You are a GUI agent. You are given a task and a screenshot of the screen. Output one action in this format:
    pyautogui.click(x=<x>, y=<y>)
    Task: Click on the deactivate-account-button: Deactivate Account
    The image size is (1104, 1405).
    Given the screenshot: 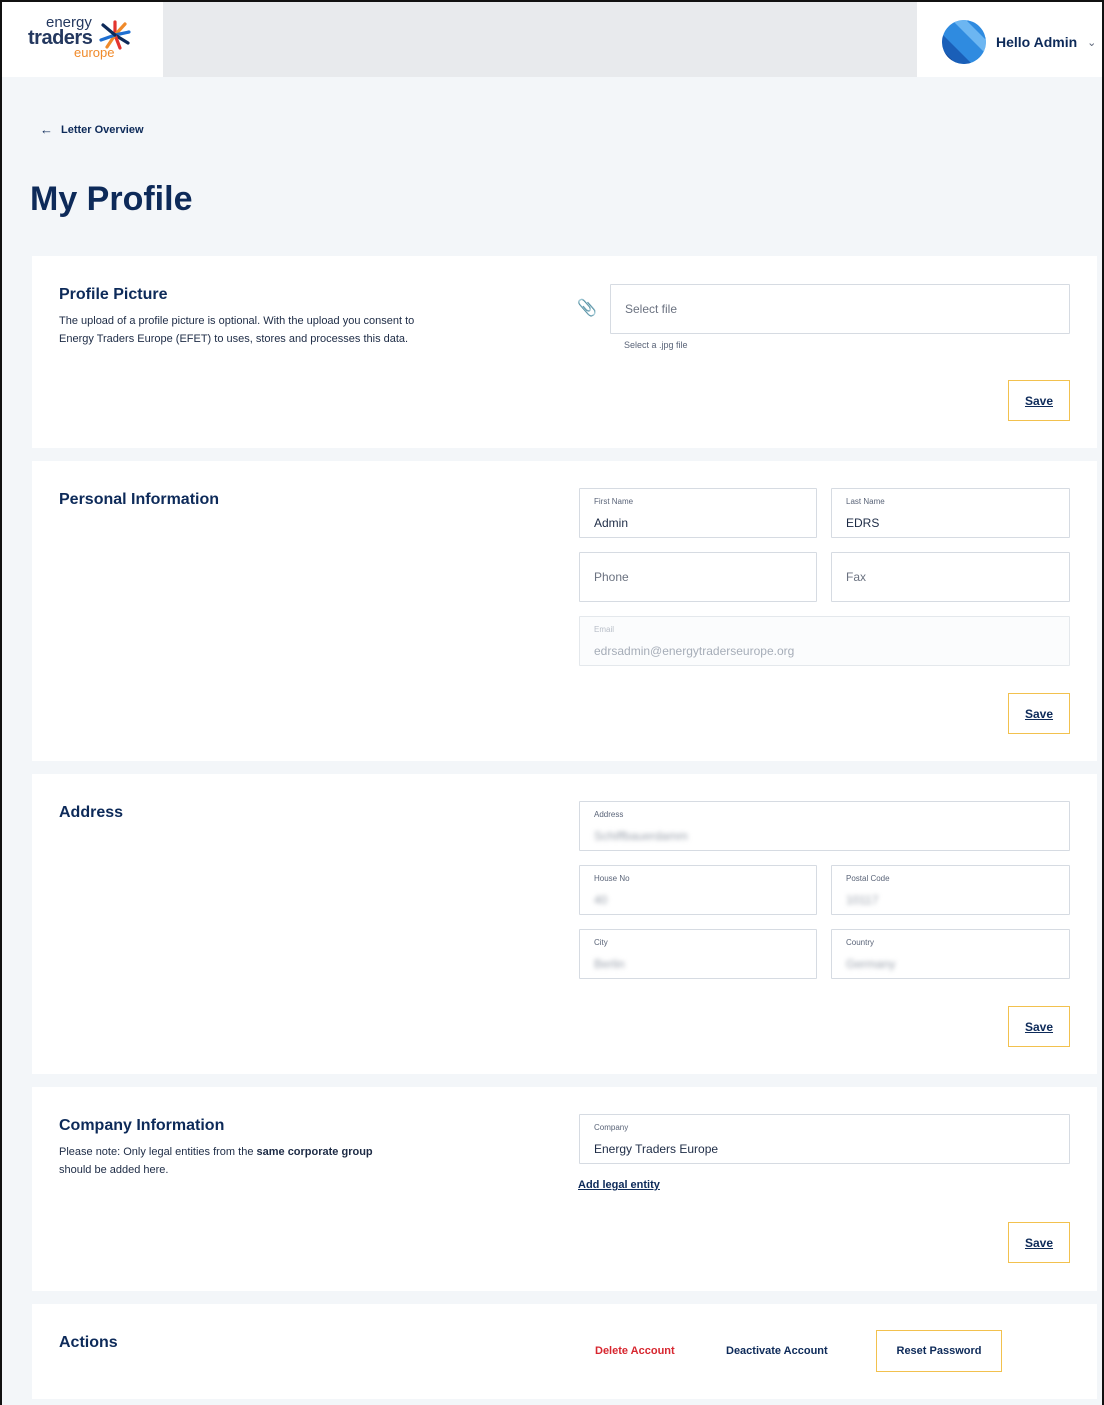 What is the action you would take?
    pyautogui.click(x=777, y=1351)
    